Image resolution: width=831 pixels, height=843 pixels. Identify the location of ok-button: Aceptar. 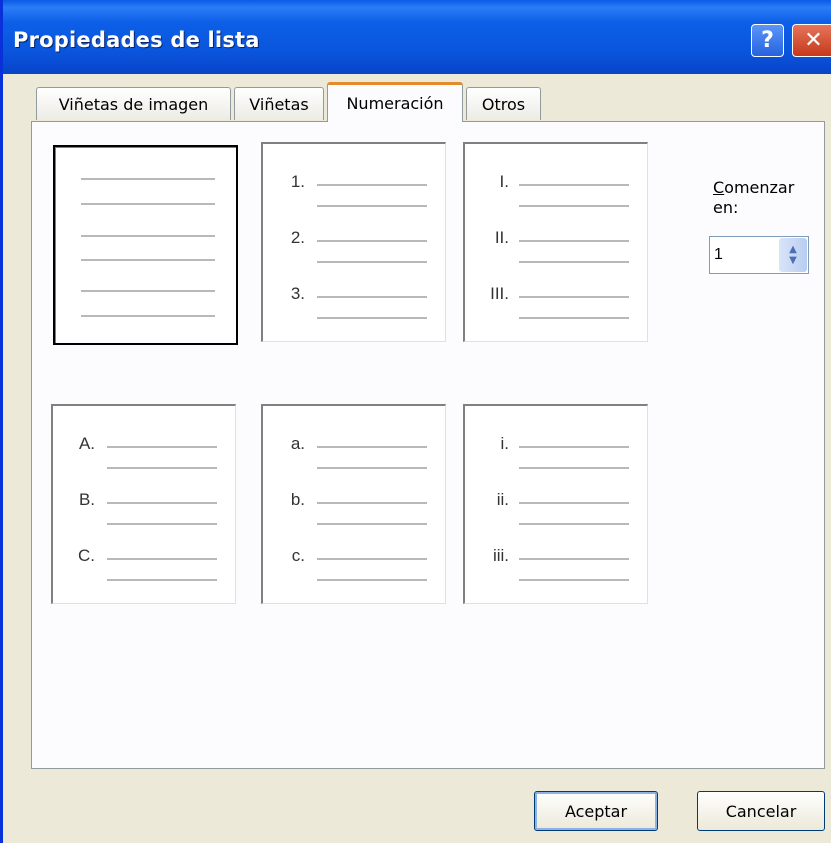
(596, 811).